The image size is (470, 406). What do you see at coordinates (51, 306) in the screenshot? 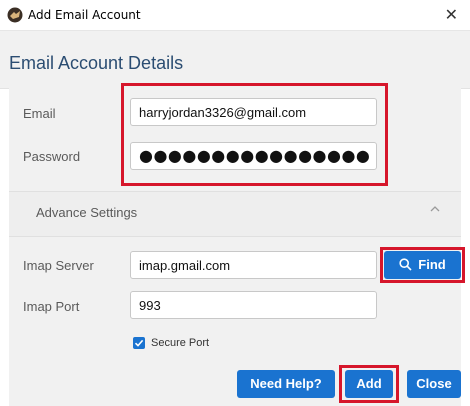
I see `imap-port-label: Imap Port` at bounding box center [51, 306].